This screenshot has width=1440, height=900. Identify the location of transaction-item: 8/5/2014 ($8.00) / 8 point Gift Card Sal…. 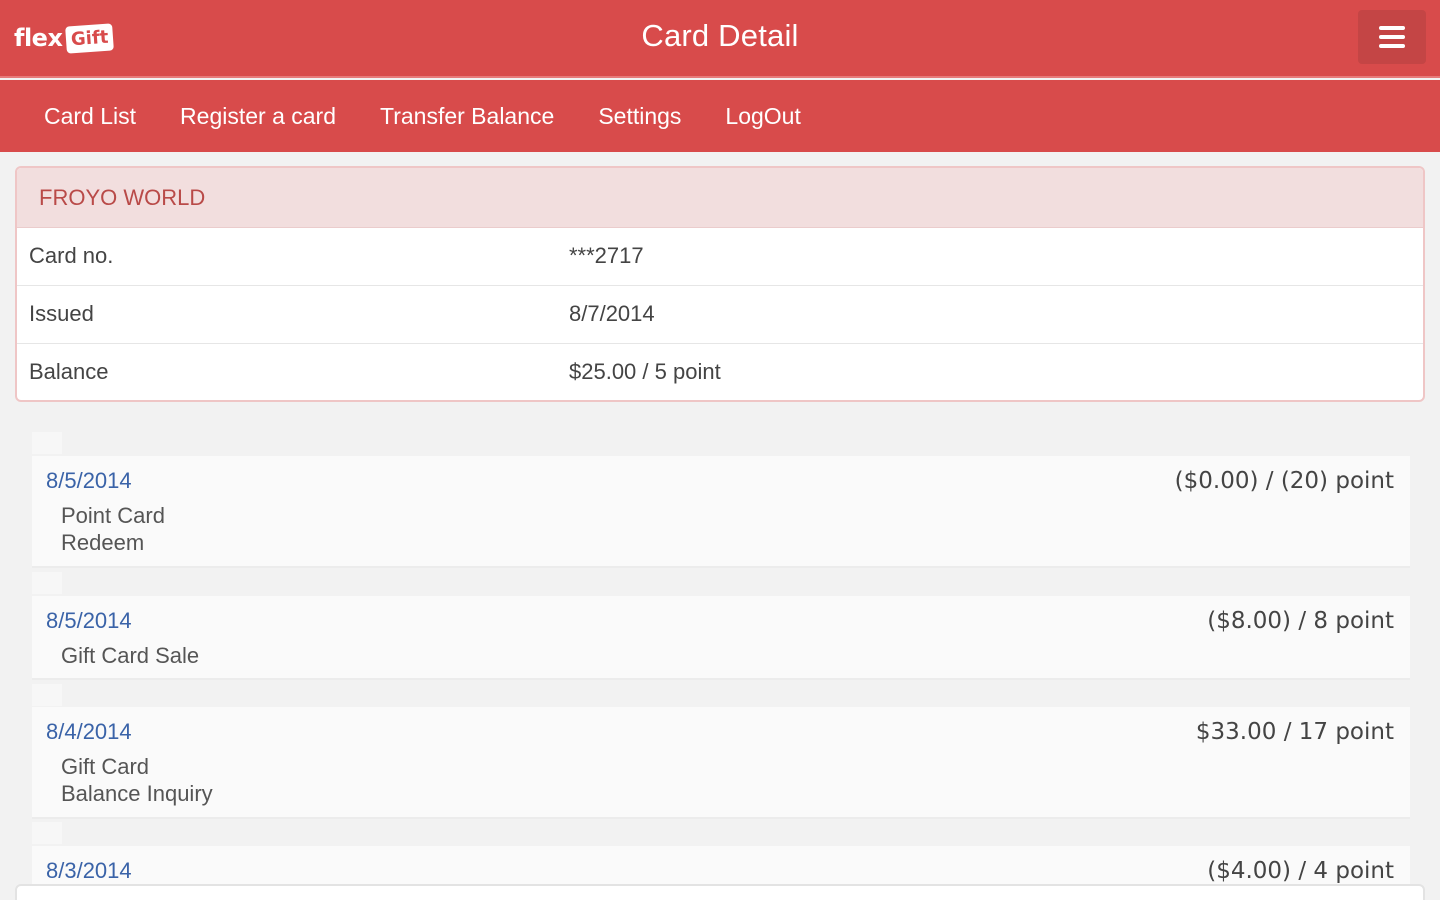
(721, 638).